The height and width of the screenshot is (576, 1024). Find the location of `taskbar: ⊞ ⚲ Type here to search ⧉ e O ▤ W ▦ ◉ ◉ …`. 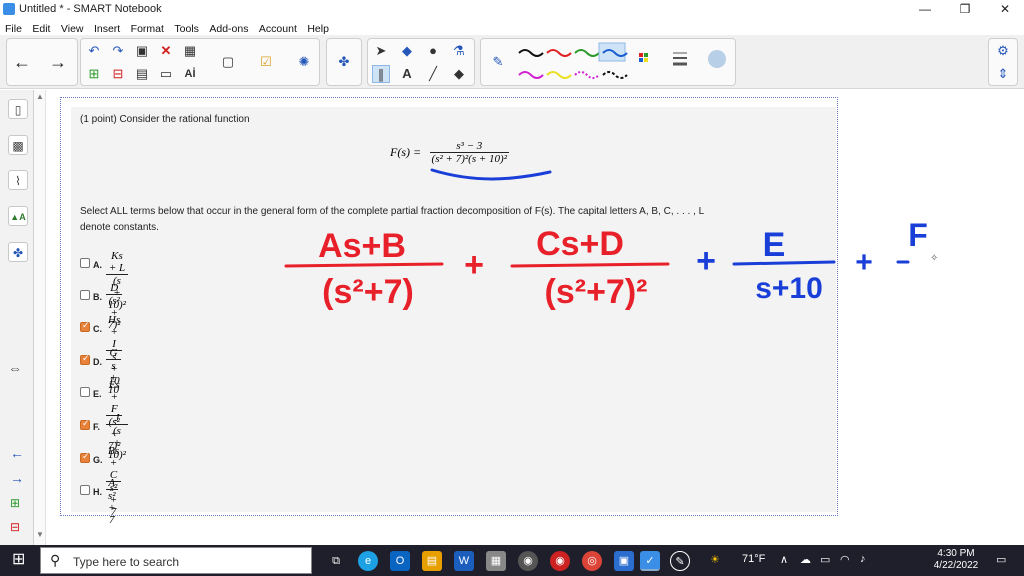

taskbar: ⊞ ⚲ Type here to search ⧉ e O ▤ W ▦ ◉ ◉ … is located at coordinates (512, 560).